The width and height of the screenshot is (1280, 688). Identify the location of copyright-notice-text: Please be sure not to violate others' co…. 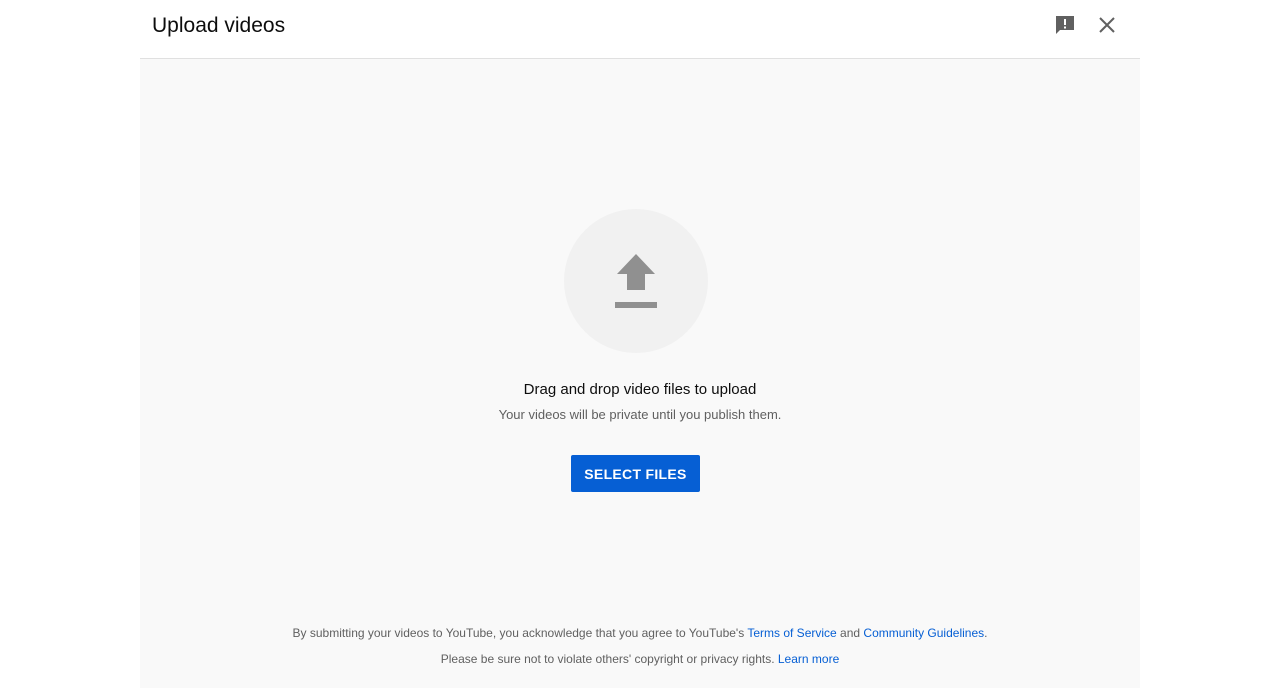
(609, 659).